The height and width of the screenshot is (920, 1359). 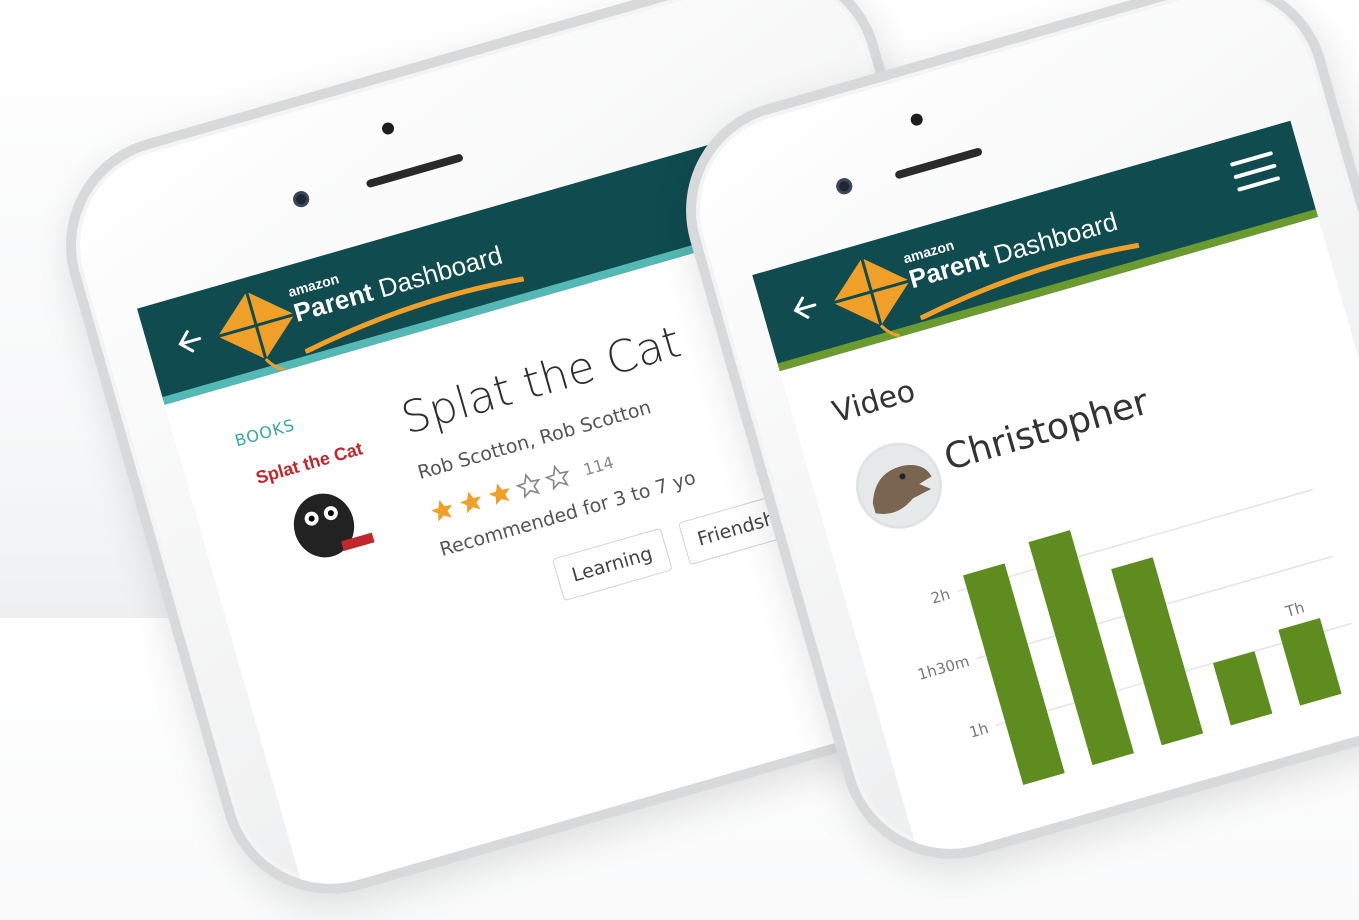 I want to click on hamburger-menu-icon, so click(x=1255, y=173).